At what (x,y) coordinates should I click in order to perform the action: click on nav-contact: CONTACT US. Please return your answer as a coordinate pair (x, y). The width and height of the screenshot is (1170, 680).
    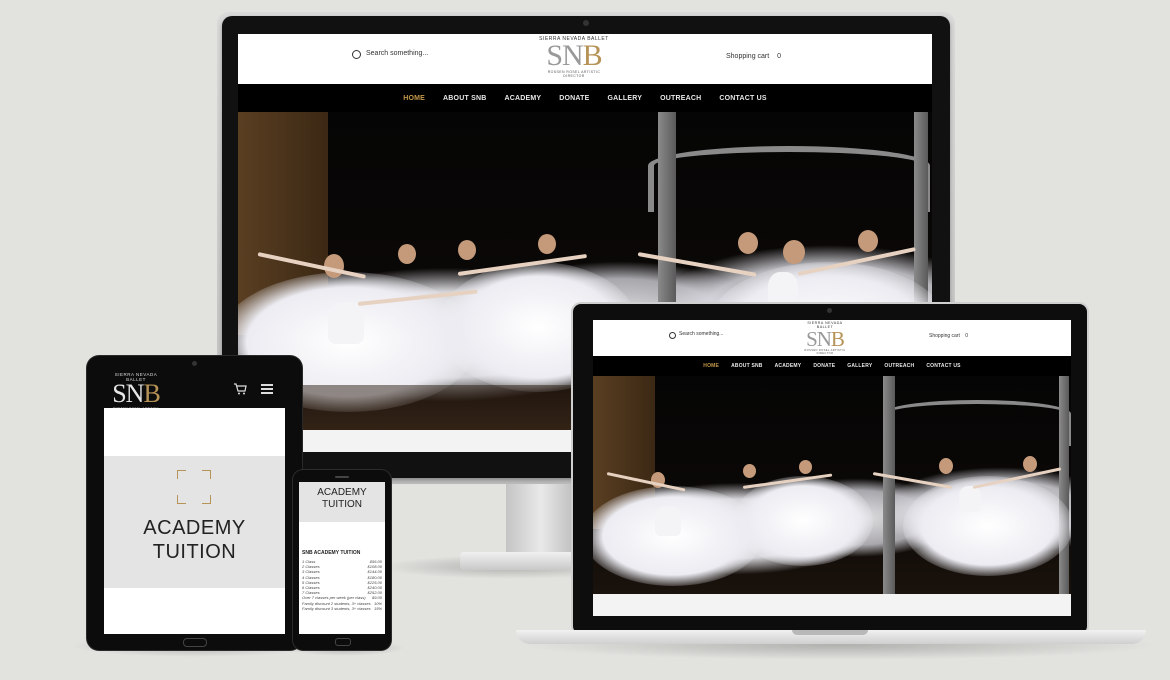
    Looking at the image, I should click on (742, 98).